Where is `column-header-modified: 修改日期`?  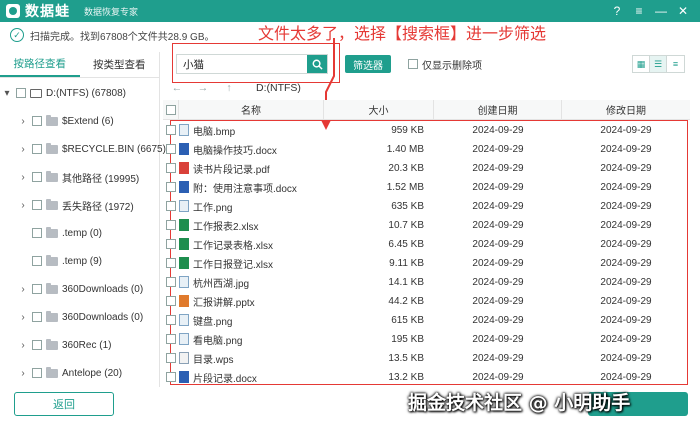 column-header-modified: 修改日期 is located at coordinates (626, 110).